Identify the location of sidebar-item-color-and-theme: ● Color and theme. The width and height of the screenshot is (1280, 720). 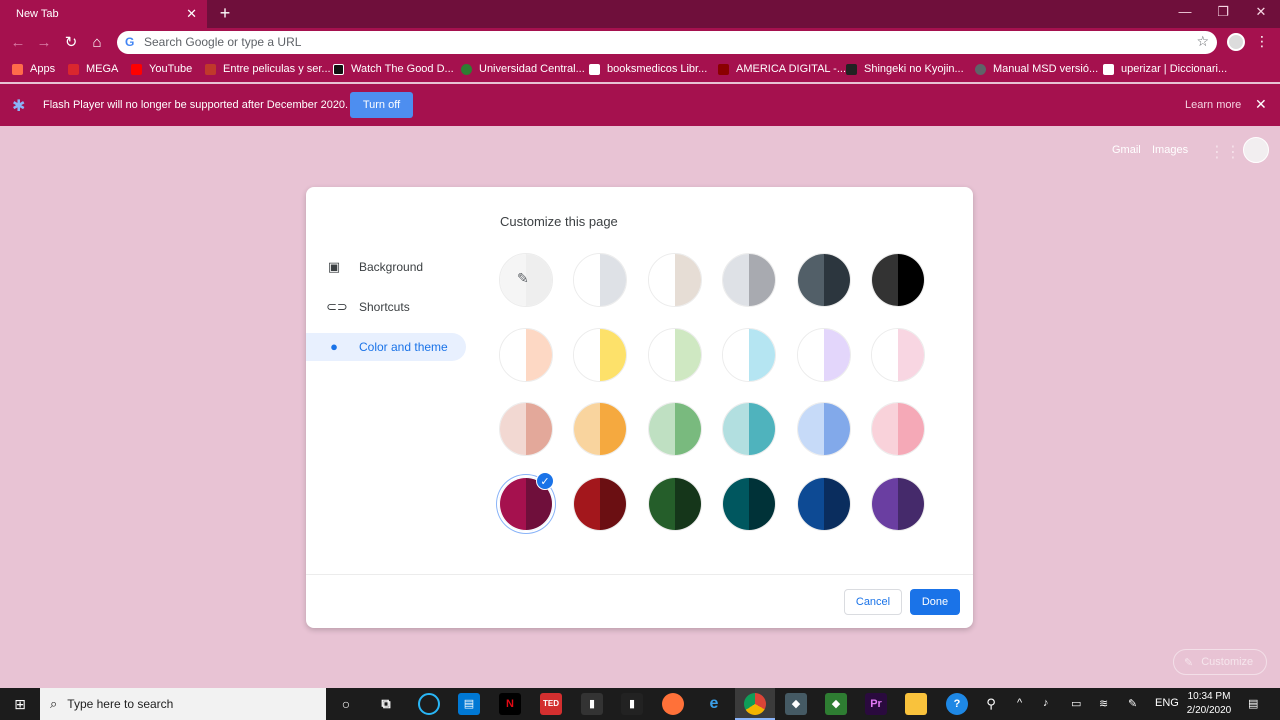
(386, 347).